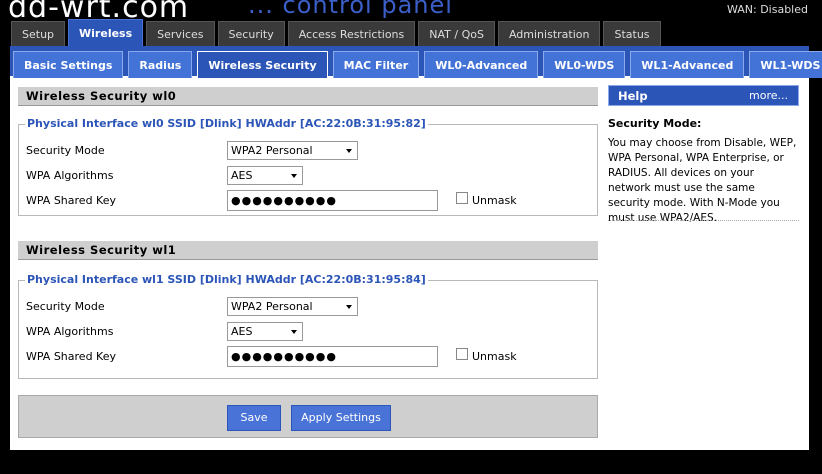  What do you see at coordinates (481, 64) in the screenshot?
I see `subtab-wl0-advanced: WL0-Advanced` at bounding box center [481, 64].